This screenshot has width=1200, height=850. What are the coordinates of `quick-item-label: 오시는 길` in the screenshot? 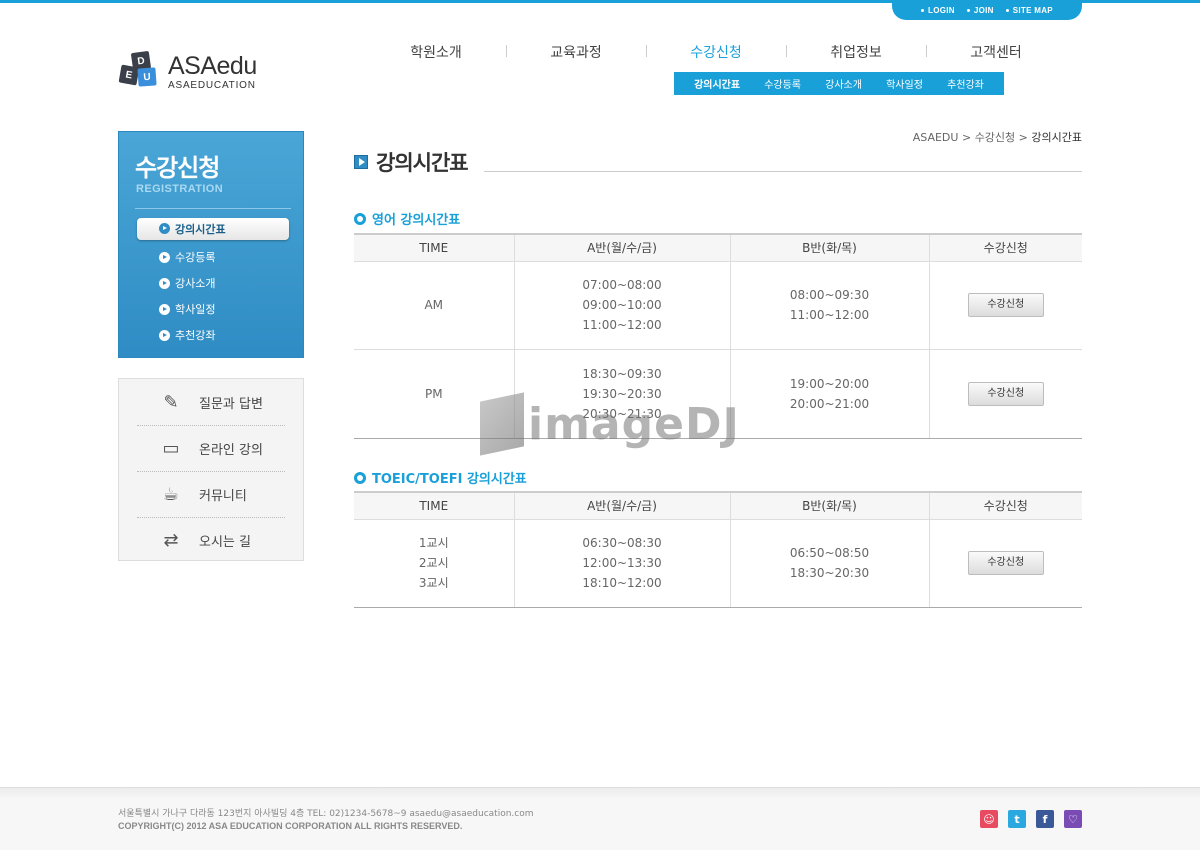 It's located at (225, 542).